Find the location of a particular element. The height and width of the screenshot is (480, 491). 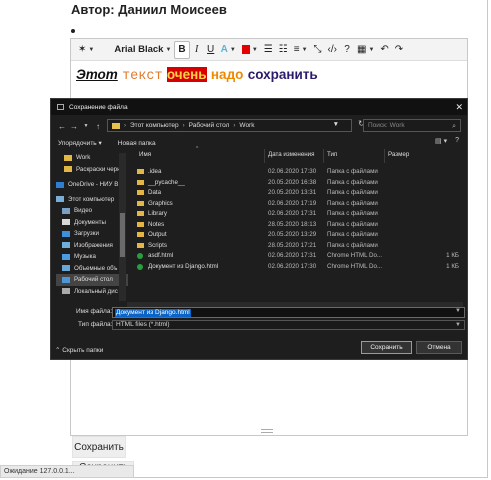

tree-item-label: Этот компьютер is located at coordinates (91, 199).